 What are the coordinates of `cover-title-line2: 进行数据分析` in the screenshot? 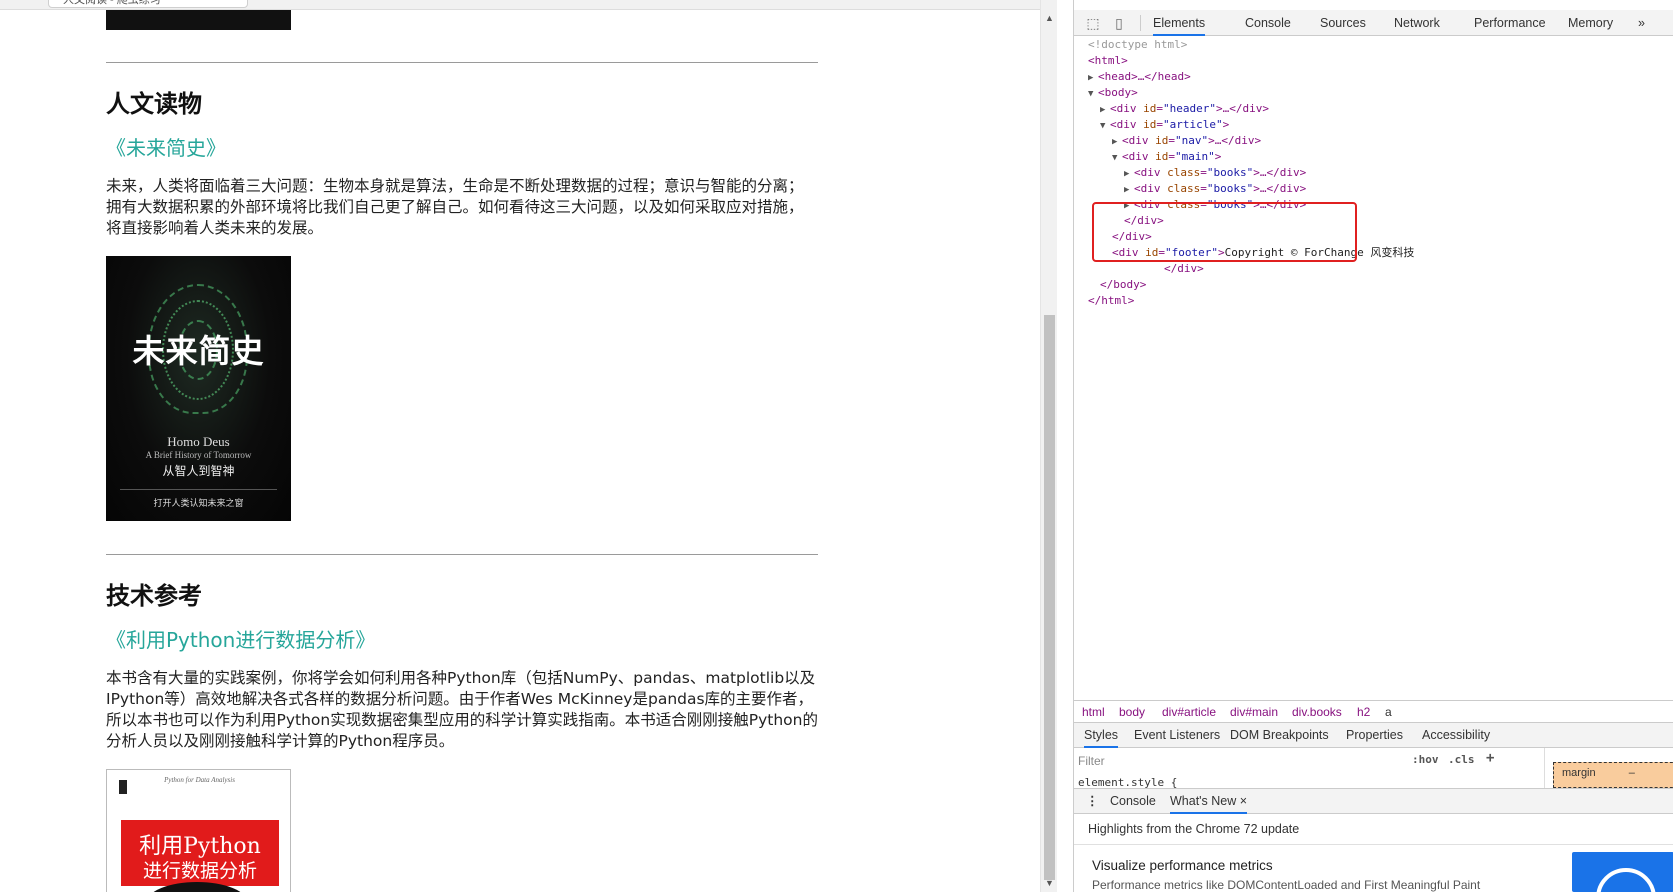 It's located at (199, 871).